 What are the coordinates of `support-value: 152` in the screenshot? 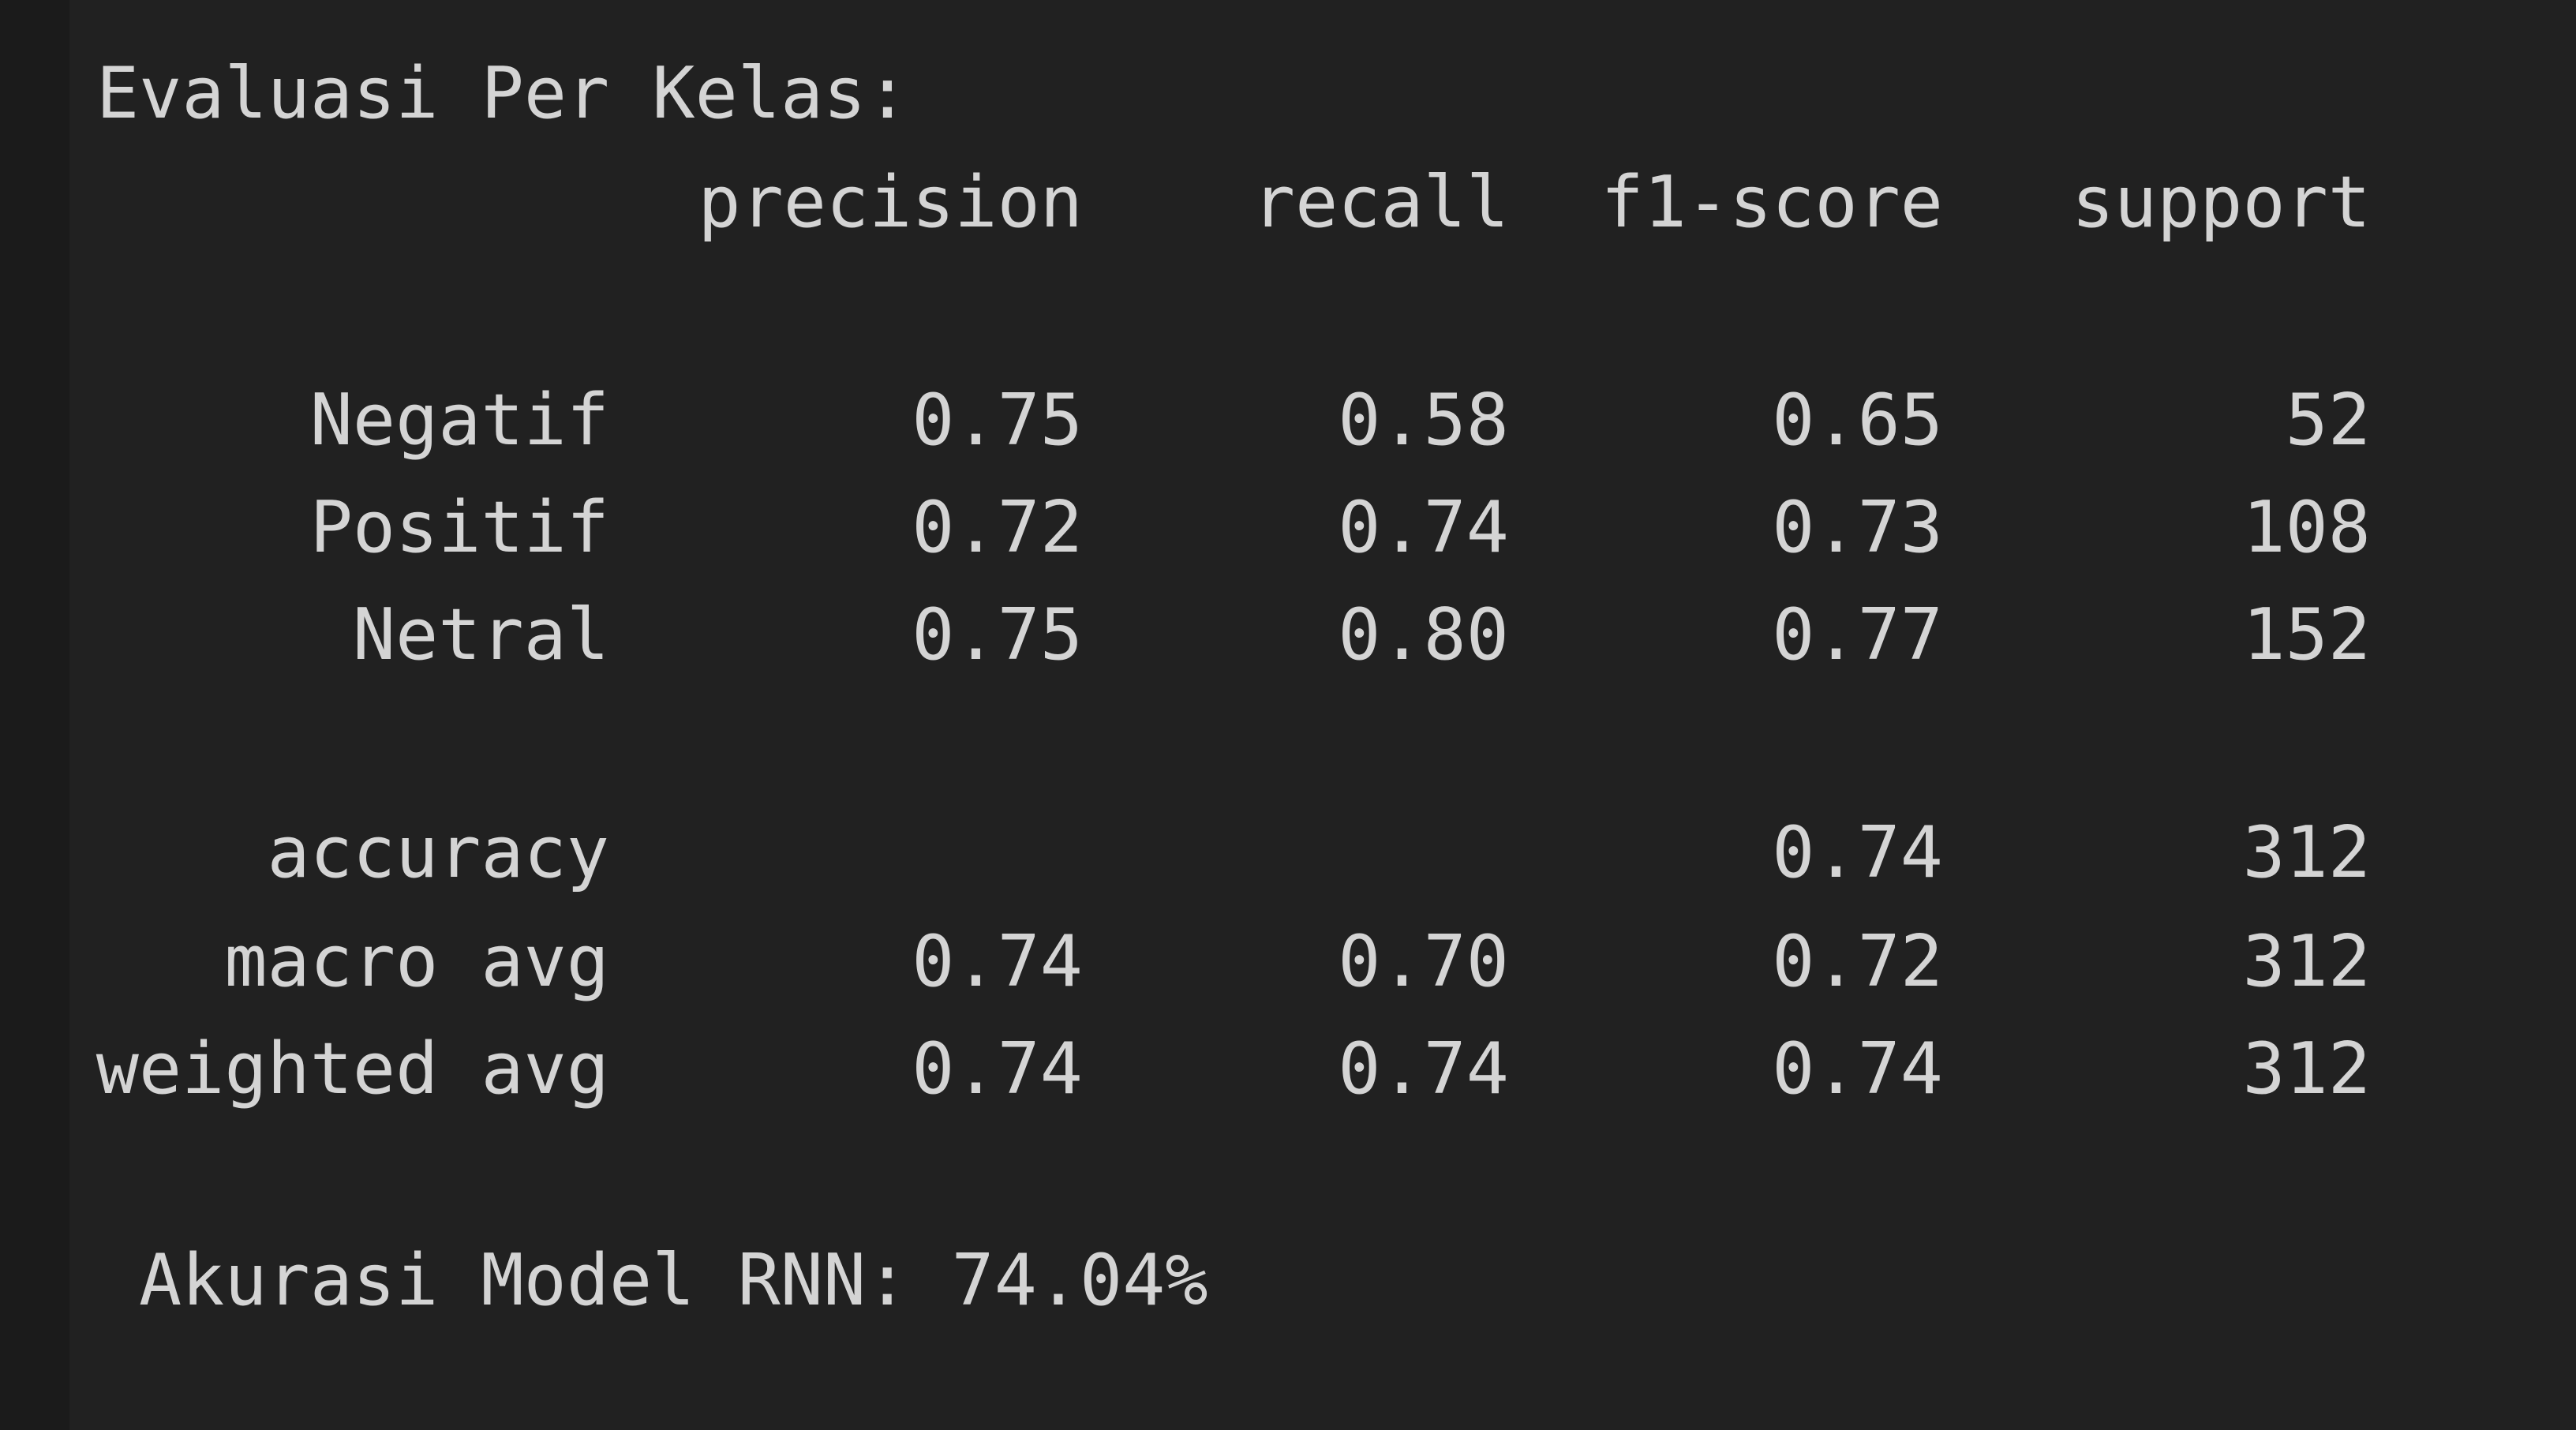 It's located at (2306, 634).